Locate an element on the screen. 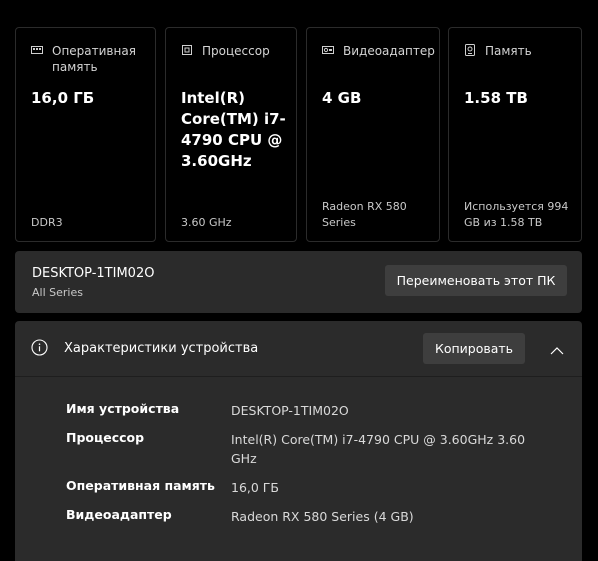 The image size is (598, 561). spec-value: DESKTOP-1TIM02O is located at coordinates (290, 410).